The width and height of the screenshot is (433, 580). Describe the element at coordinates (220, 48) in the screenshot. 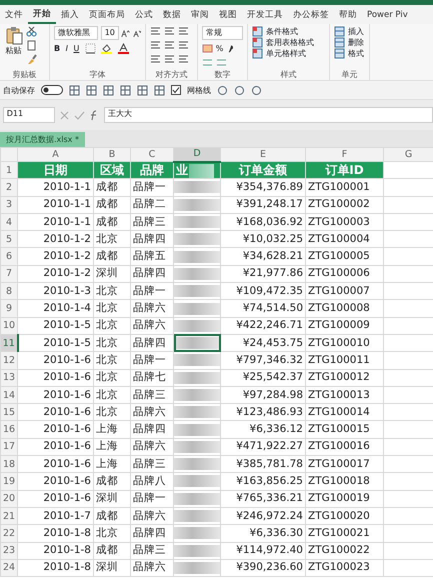

I see `percent-button: %` at that location.